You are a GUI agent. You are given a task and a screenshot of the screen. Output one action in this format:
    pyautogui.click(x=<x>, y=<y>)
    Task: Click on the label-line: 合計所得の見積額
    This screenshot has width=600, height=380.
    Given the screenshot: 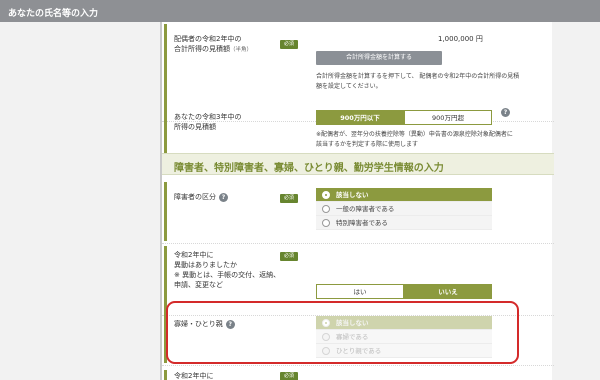 What is the action you would take?
    pyautogui.click(x=202, y=49)
    